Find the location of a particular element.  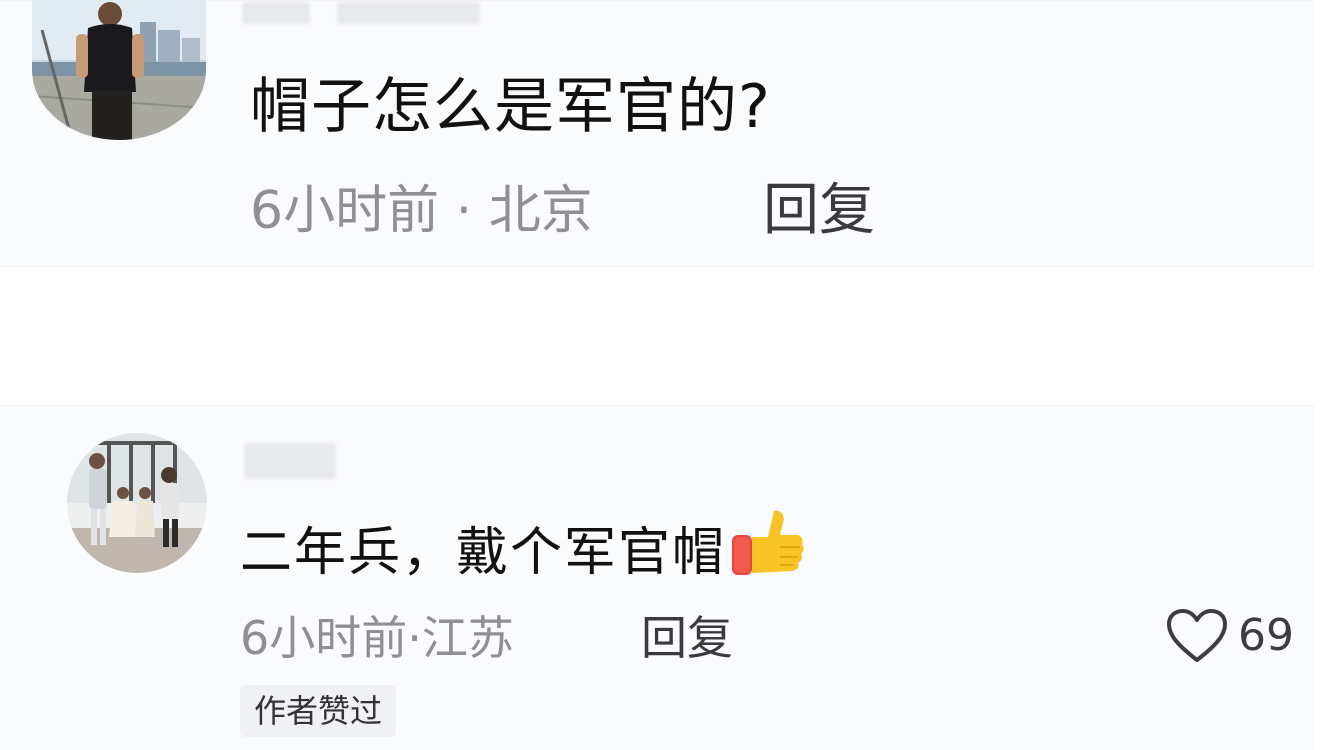

comment-meta: 6小时前 · 北京 is located at coordinates (421, 211).